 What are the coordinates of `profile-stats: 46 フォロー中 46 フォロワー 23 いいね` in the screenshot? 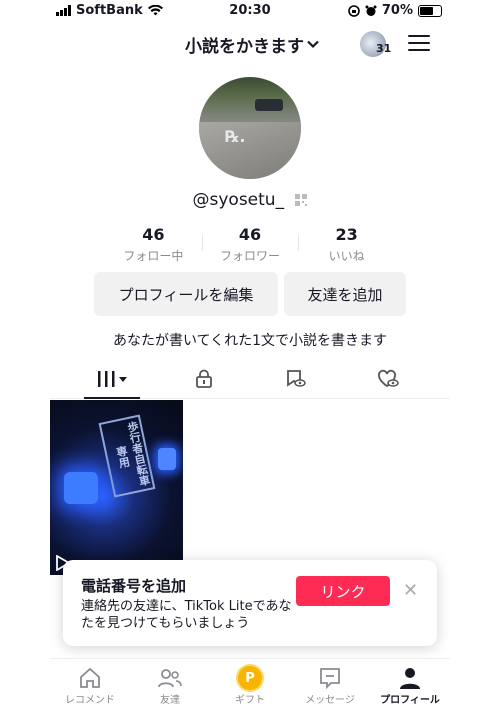 It's located at (250, 245).